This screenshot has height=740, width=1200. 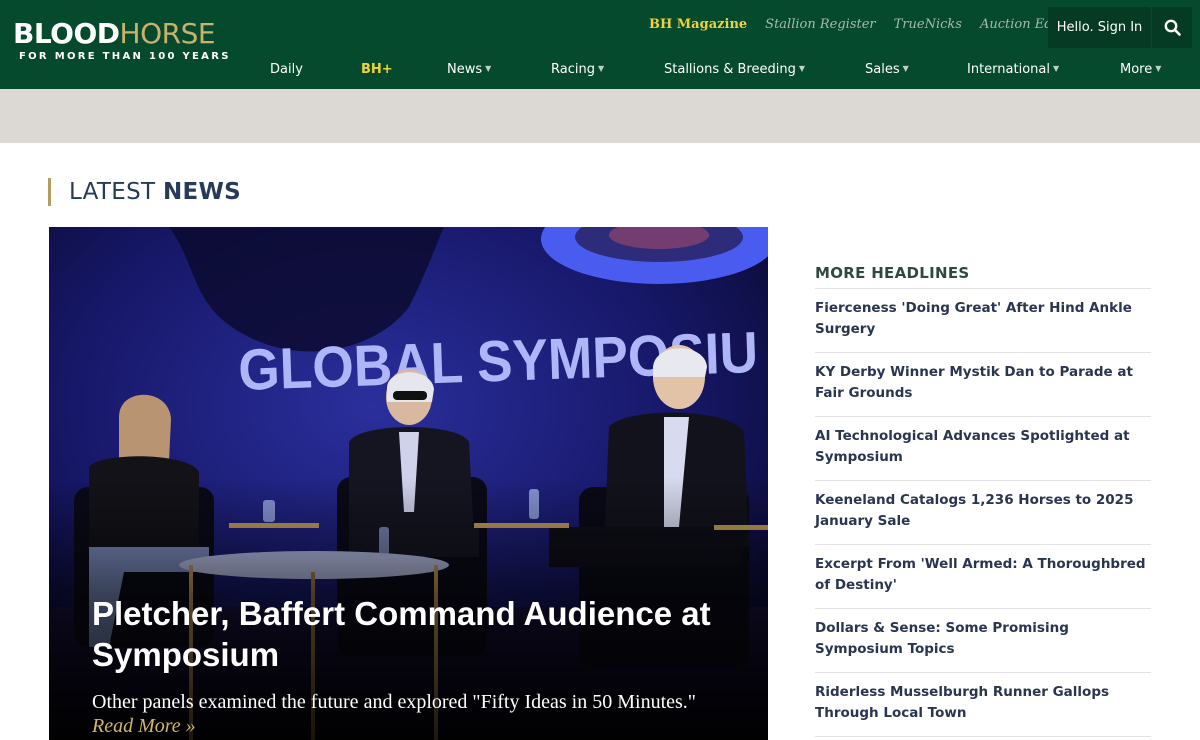 I want to click on nav-news: News ▼, so click(x=469, y=69).